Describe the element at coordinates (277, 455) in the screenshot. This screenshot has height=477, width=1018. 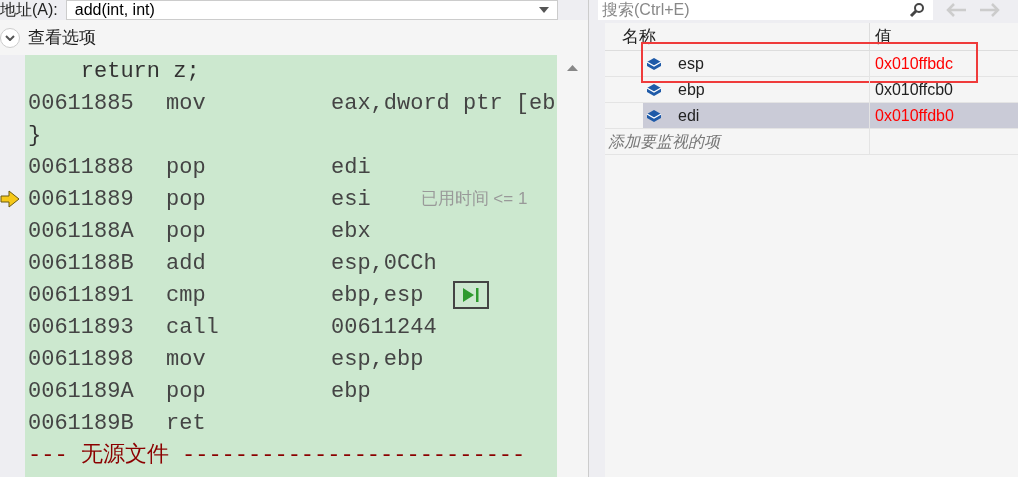
I see `separator-line: --- 无源文件 --------------------------` at that location.